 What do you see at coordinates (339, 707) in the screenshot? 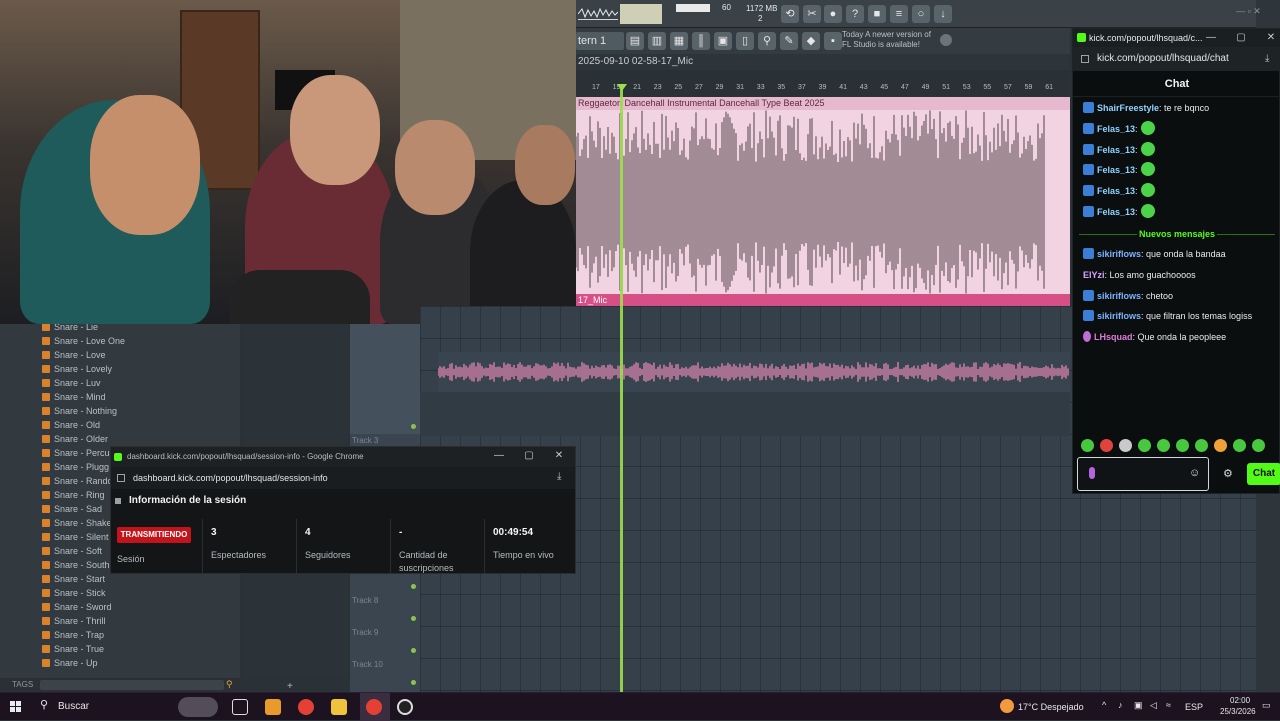
I see `file-explorer-icon` at bounding box center [339, 707].